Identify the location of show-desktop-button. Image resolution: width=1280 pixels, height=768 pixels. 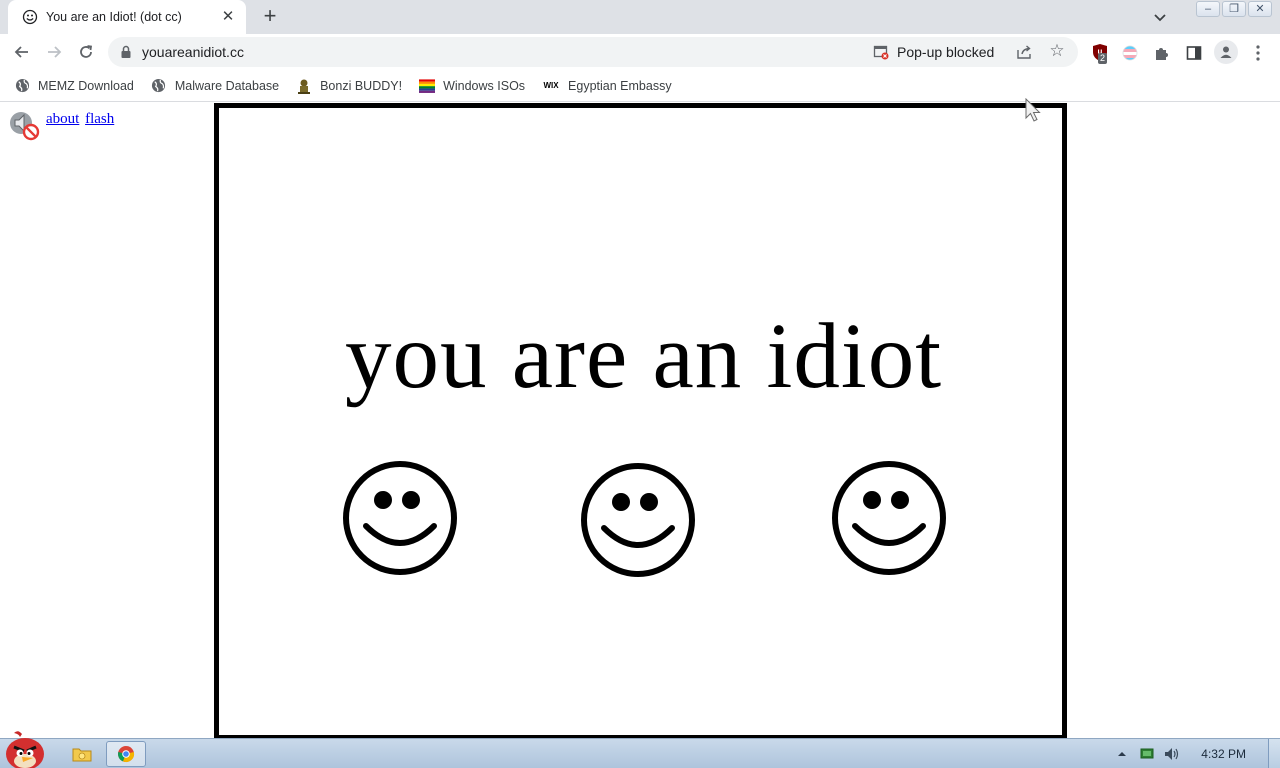
(1274, 753).